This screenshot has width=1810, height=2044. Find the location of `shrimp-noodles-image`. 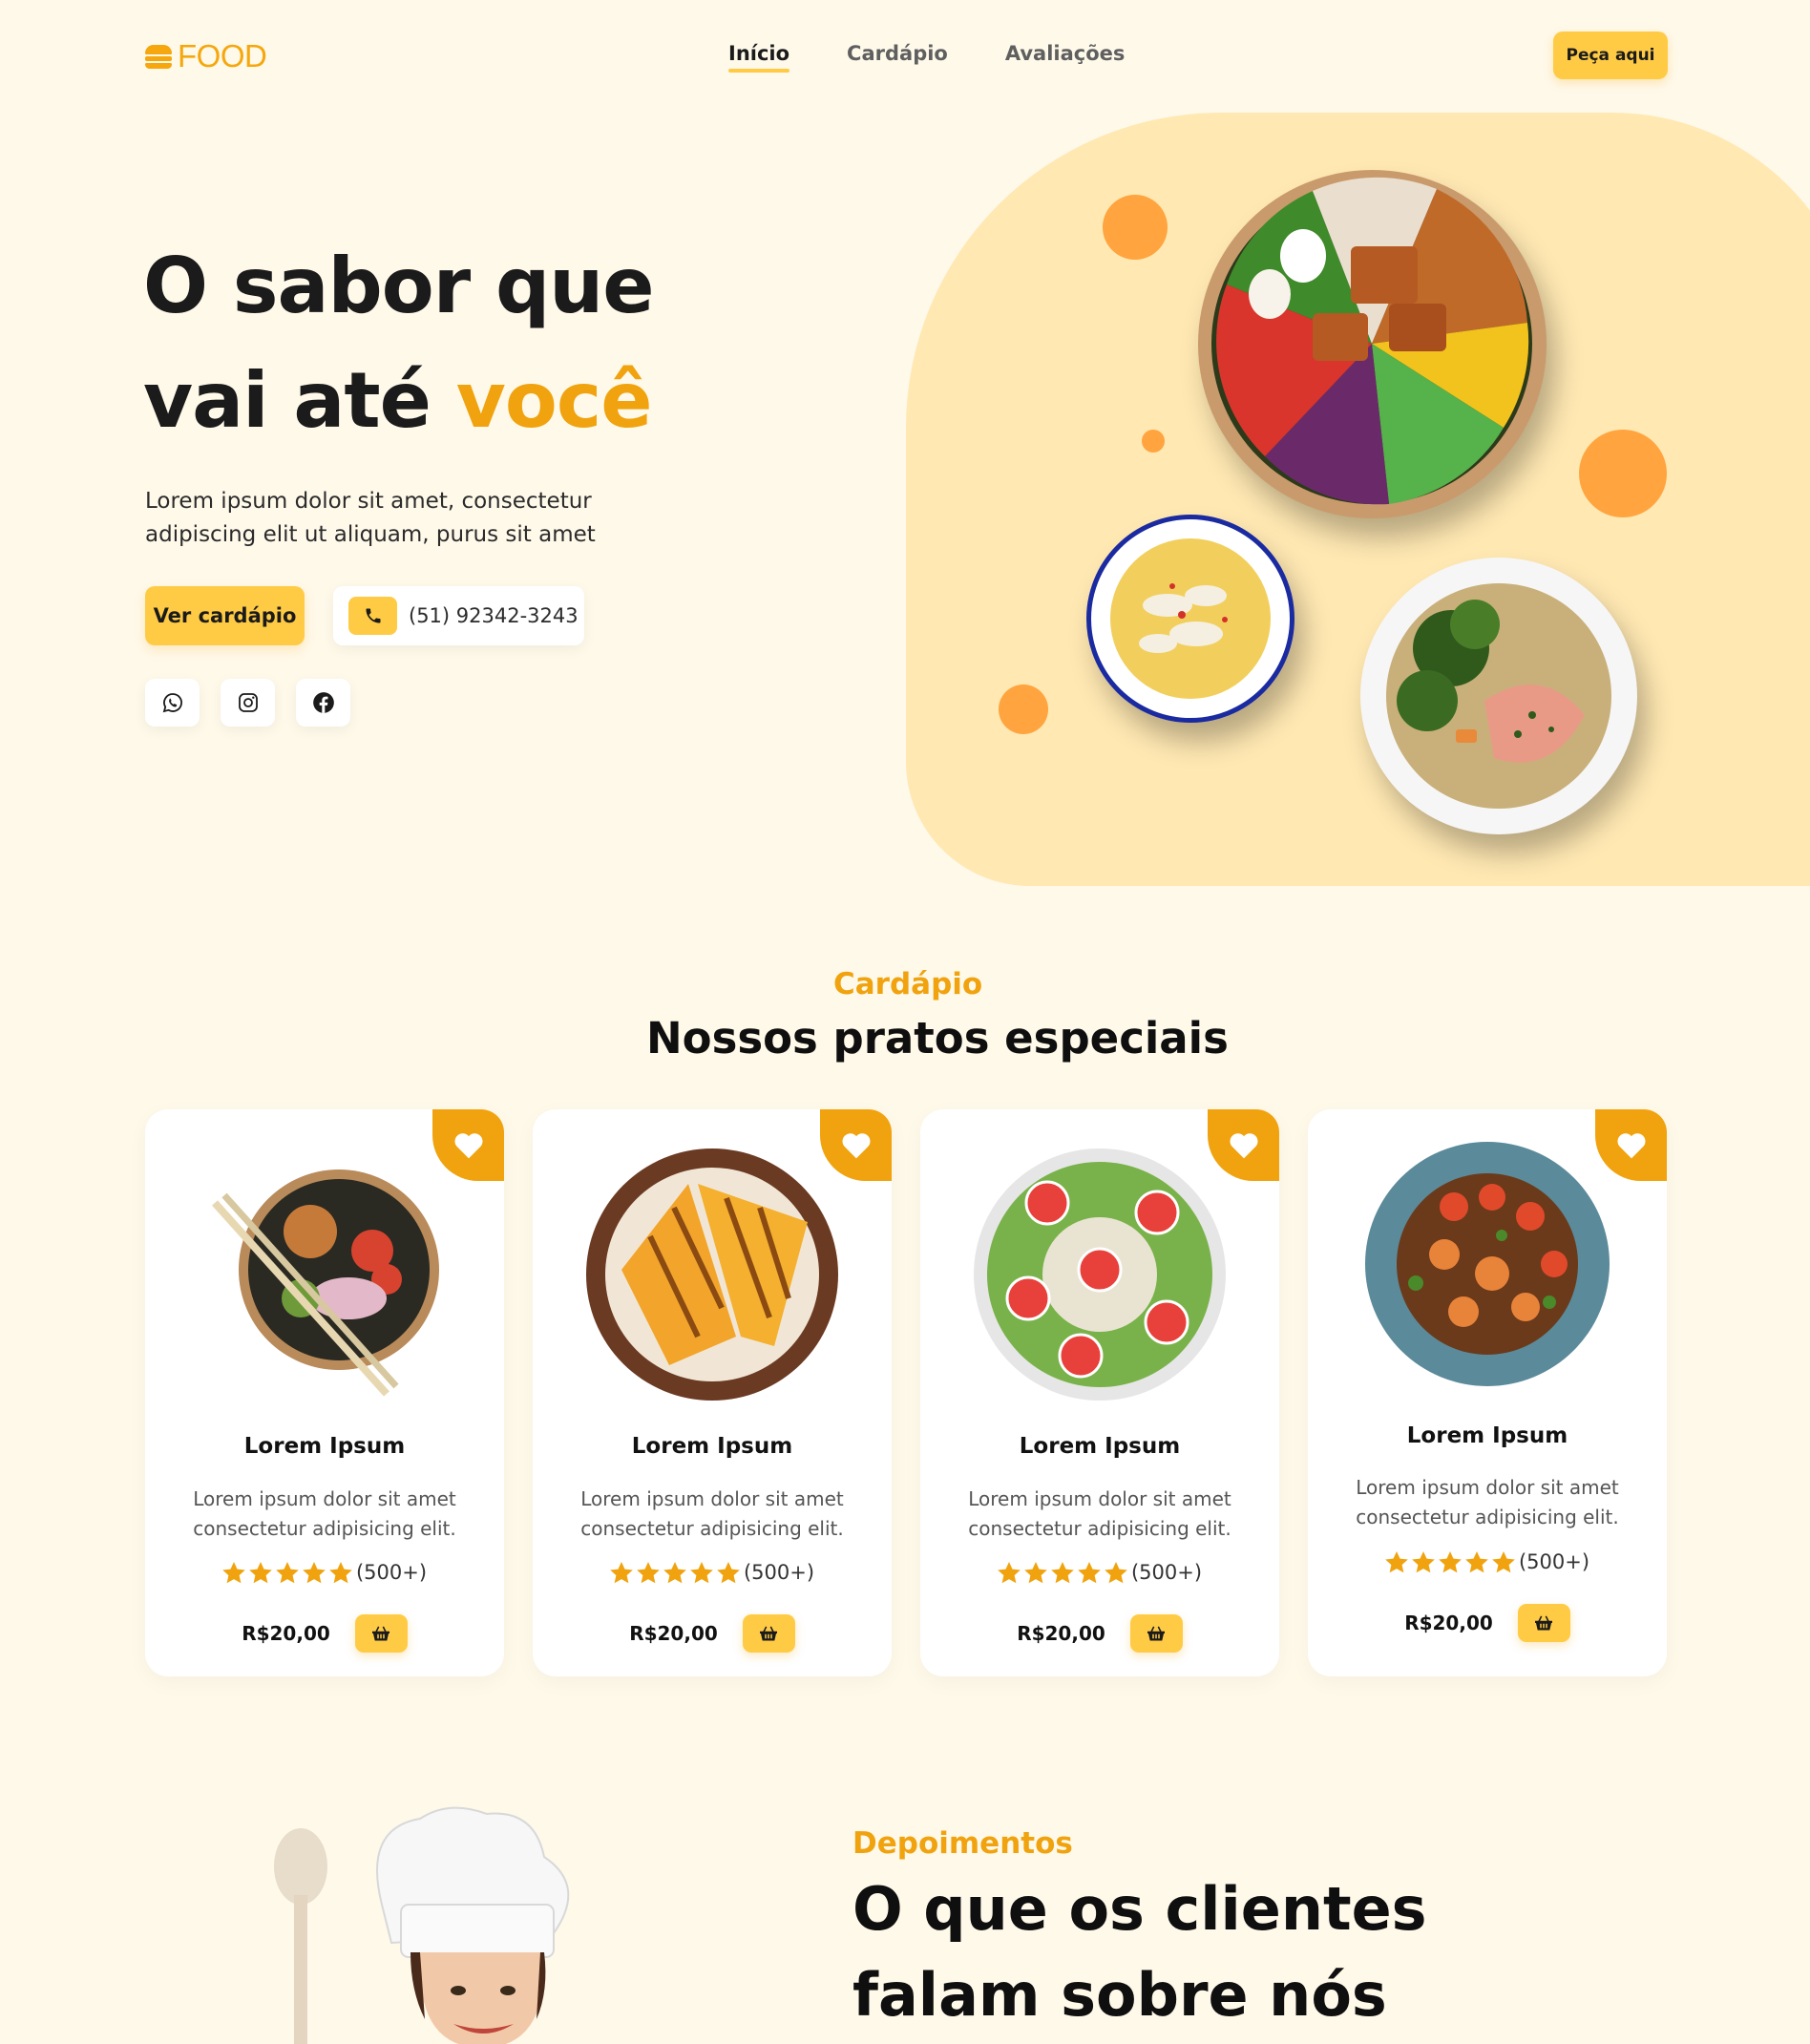

shrimp-noodles-image is located at coordinates (1487, 1264).